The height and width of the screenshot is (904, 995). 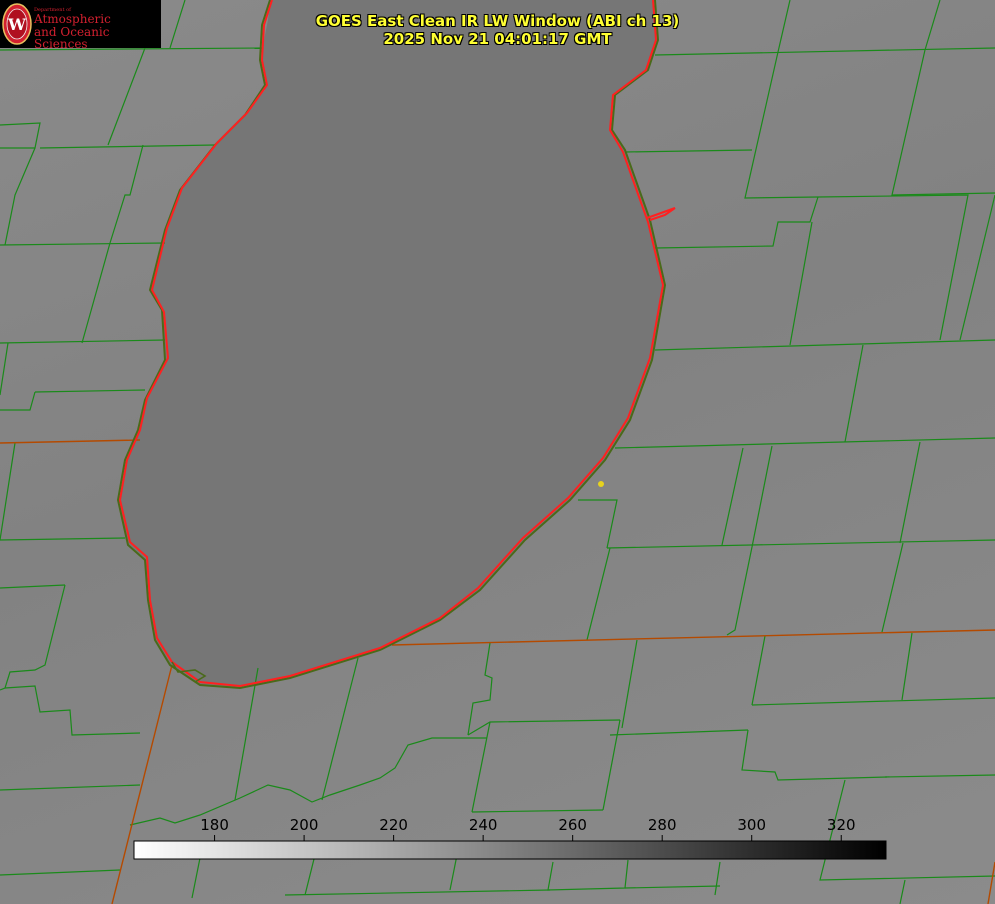 I want to click on colorbar-tick-label: 300, so click(x=751, y=825).